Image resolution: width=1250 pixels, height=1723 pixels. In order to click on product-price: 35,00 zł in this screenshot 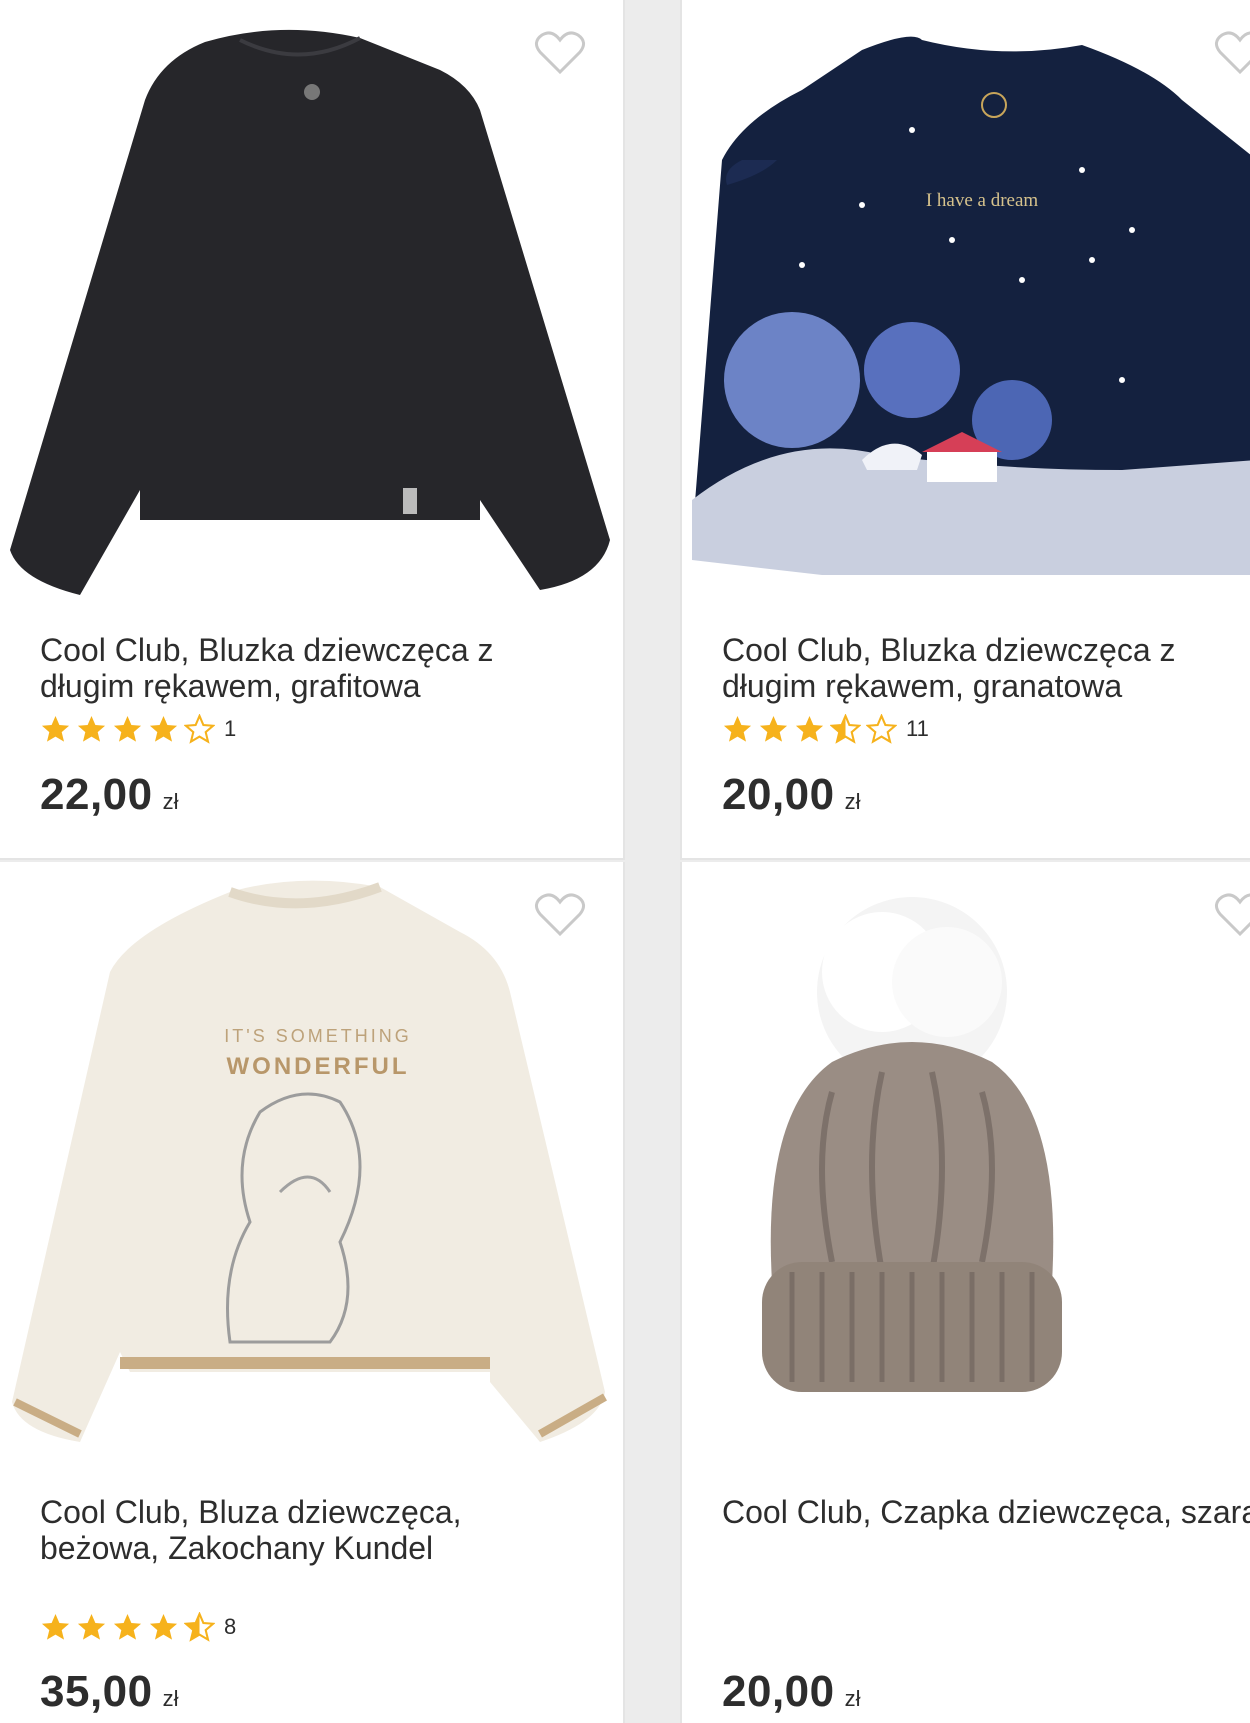, I will do `click(109, 1692)`.